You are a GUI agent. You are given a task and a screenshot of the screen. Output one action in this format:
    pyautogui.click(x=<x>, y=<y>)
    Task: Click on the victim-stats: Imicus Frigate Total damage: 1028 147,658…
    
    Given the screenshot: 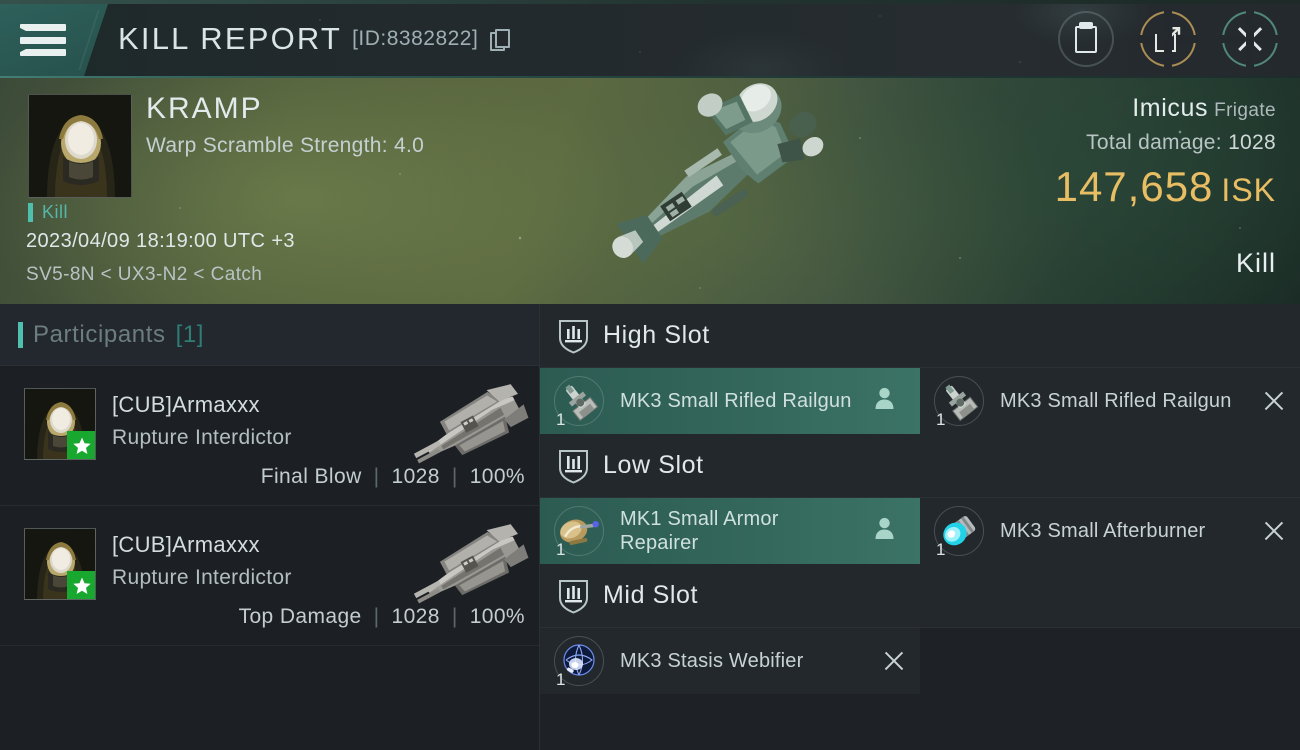 What is the action you would take?
    pyautogui.click(x=1165, y=152)
    